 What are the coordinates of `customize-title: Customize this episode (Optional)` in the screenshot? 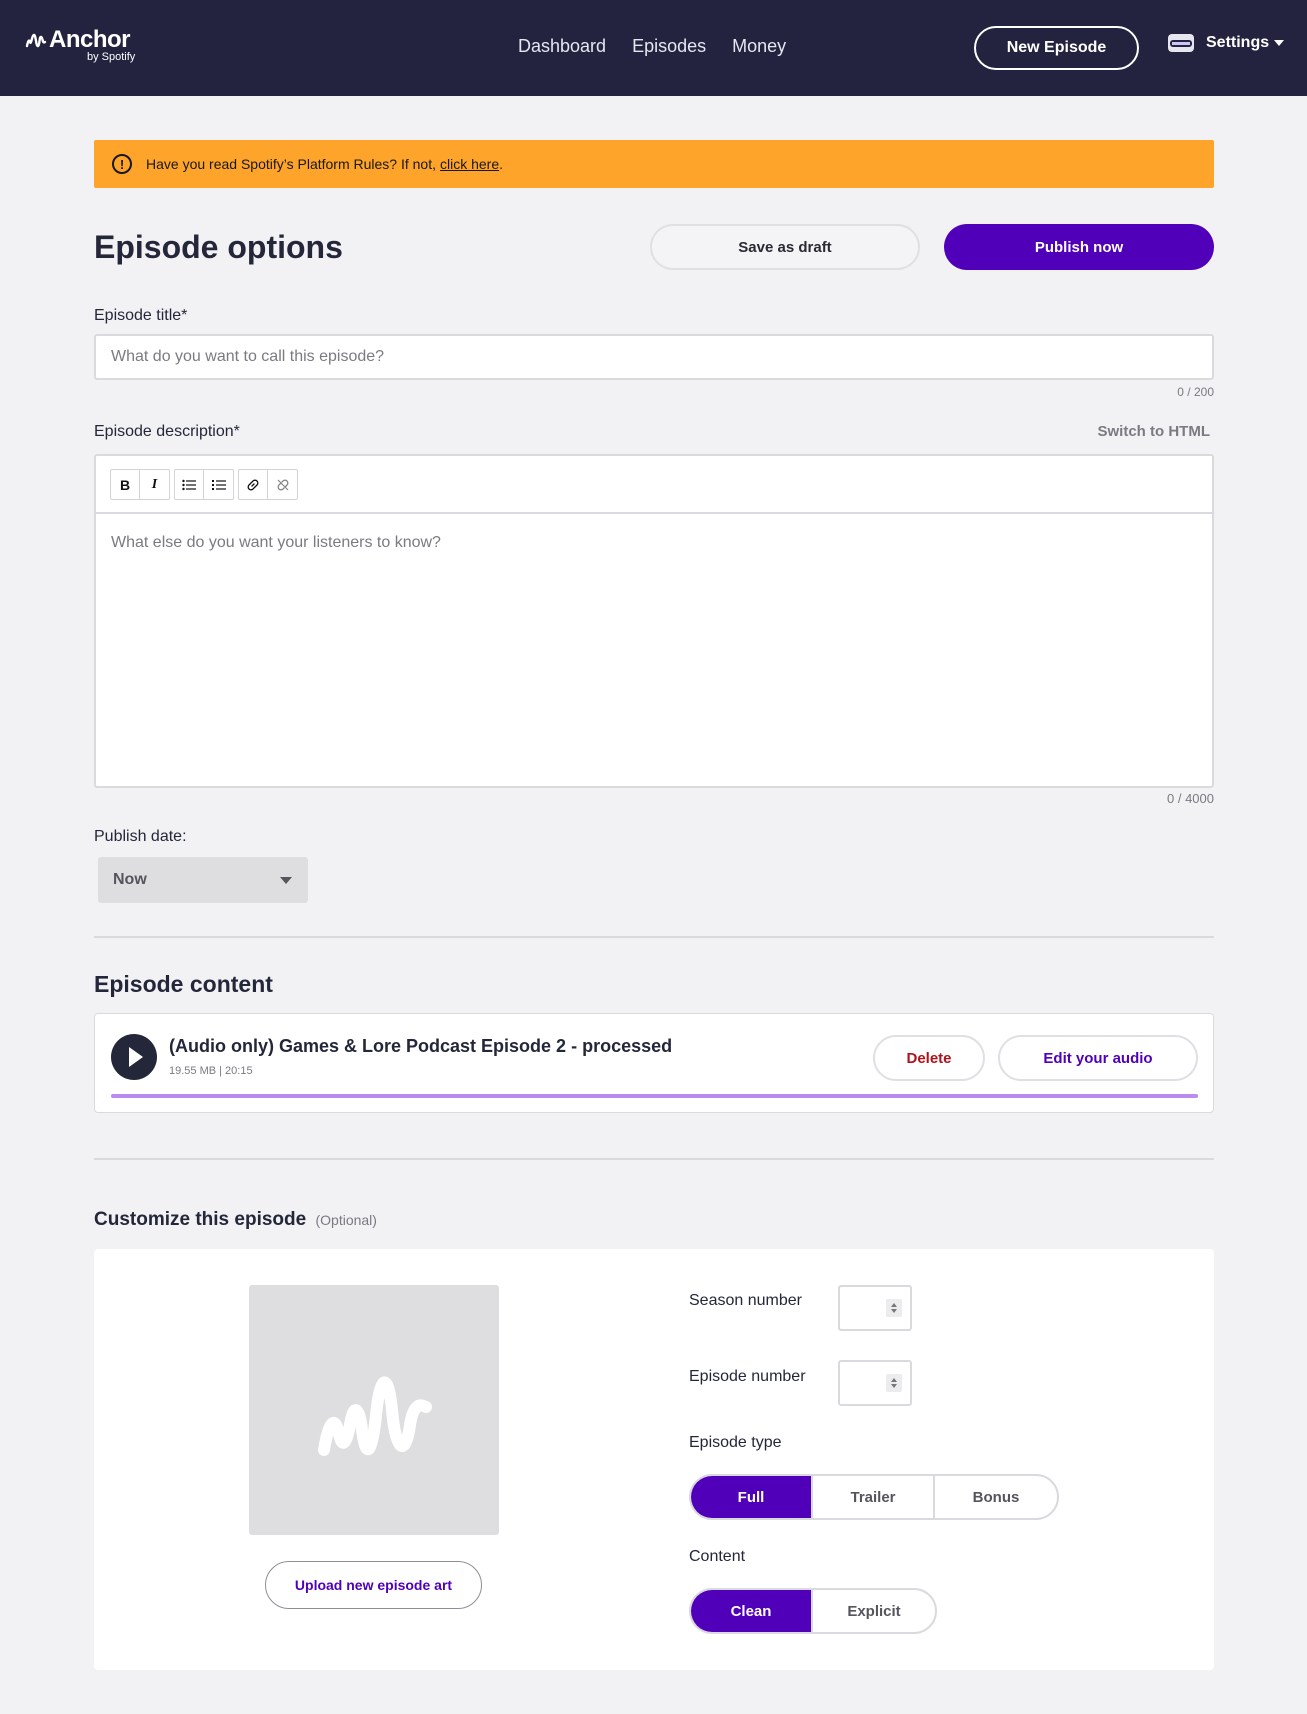 It's located at (235, 1220).